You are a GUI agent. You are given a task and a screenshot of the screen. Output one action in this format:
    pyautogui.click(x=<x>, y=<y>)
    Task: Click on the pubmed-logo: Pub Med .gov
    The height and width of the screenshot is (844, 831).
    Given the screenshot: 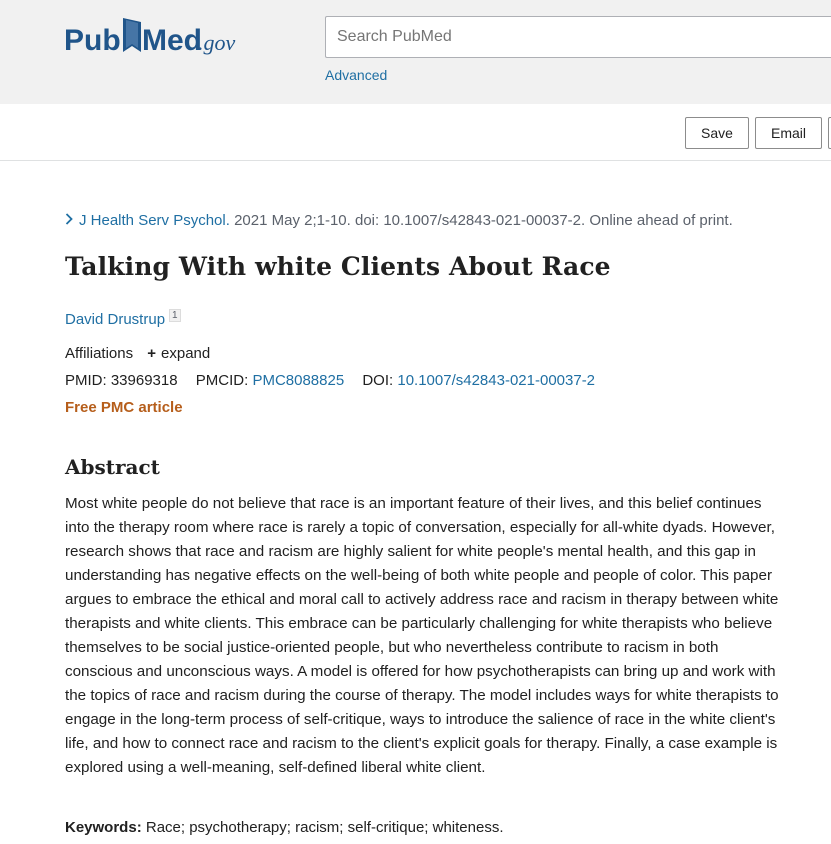 What is the action you would take?
    pyautogui.click(x=159, y=39)
    